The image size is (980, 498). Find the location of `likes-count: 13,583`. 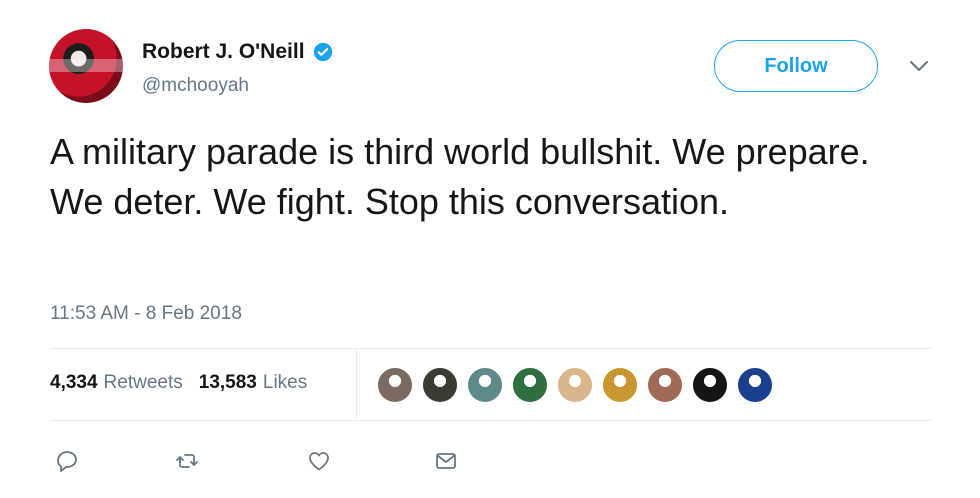

likes-count: 13,583 is located at coordinates (227, 382).